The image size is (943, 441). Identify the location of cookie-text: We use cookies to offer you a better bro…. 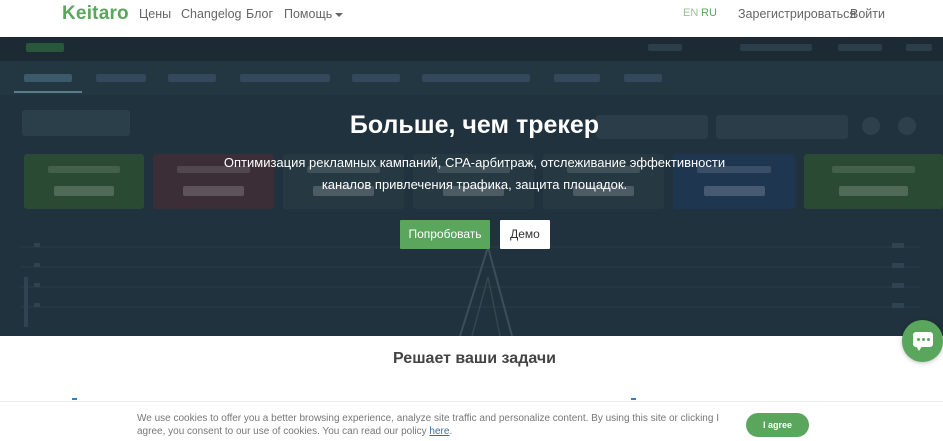
(437, 425).